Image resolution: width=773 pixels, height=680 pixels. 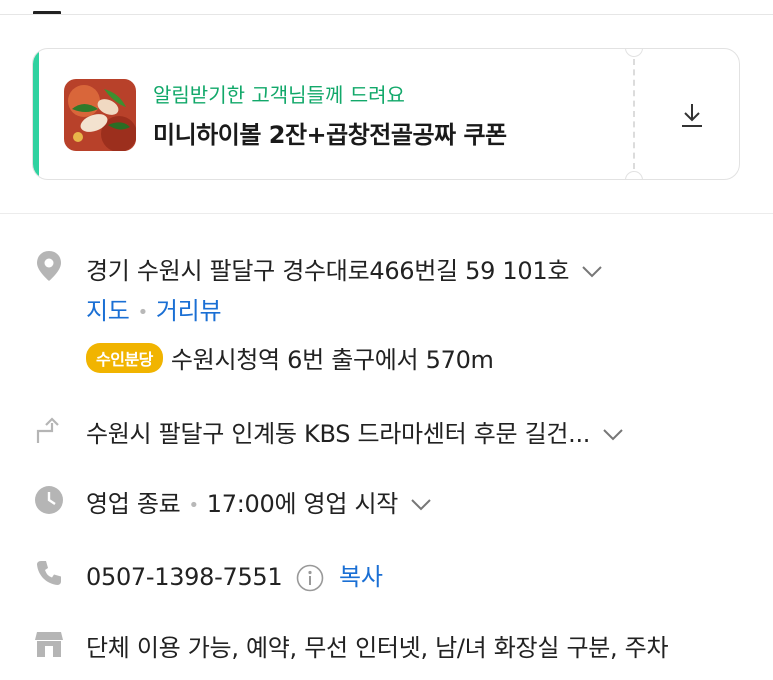 I want to click on coupon-notch-top, so click(x=634, y=53).